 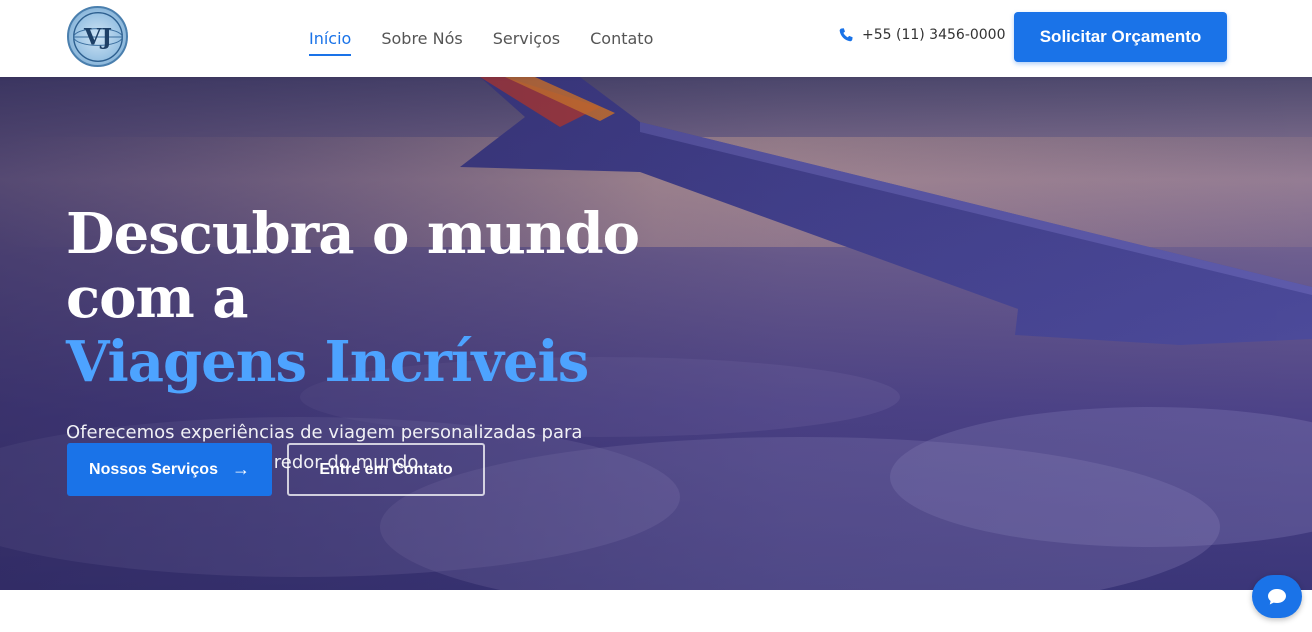 What do you see at coordinates (421, 38) in the screenshot?
I see `nav-link-sobre-nos: Sobre Nós` at bounding box center [421, 38].